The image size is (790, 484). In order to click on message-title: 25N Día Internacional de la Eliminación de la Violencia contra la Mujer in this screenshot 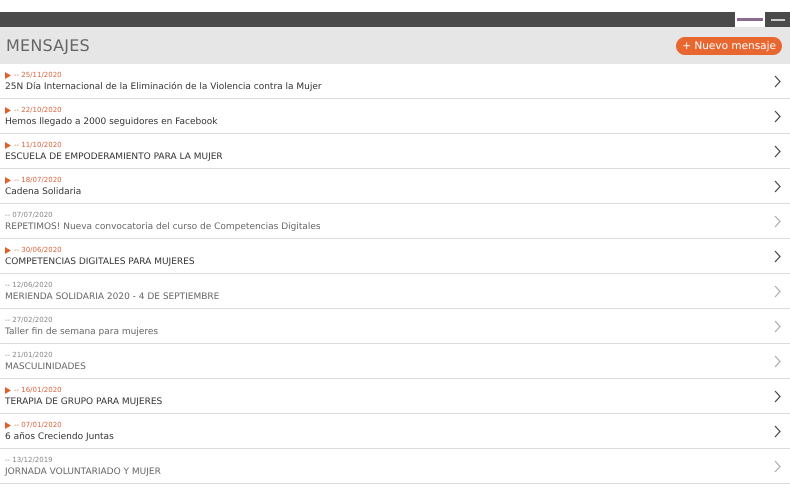, I will do `click(163, 87)`.